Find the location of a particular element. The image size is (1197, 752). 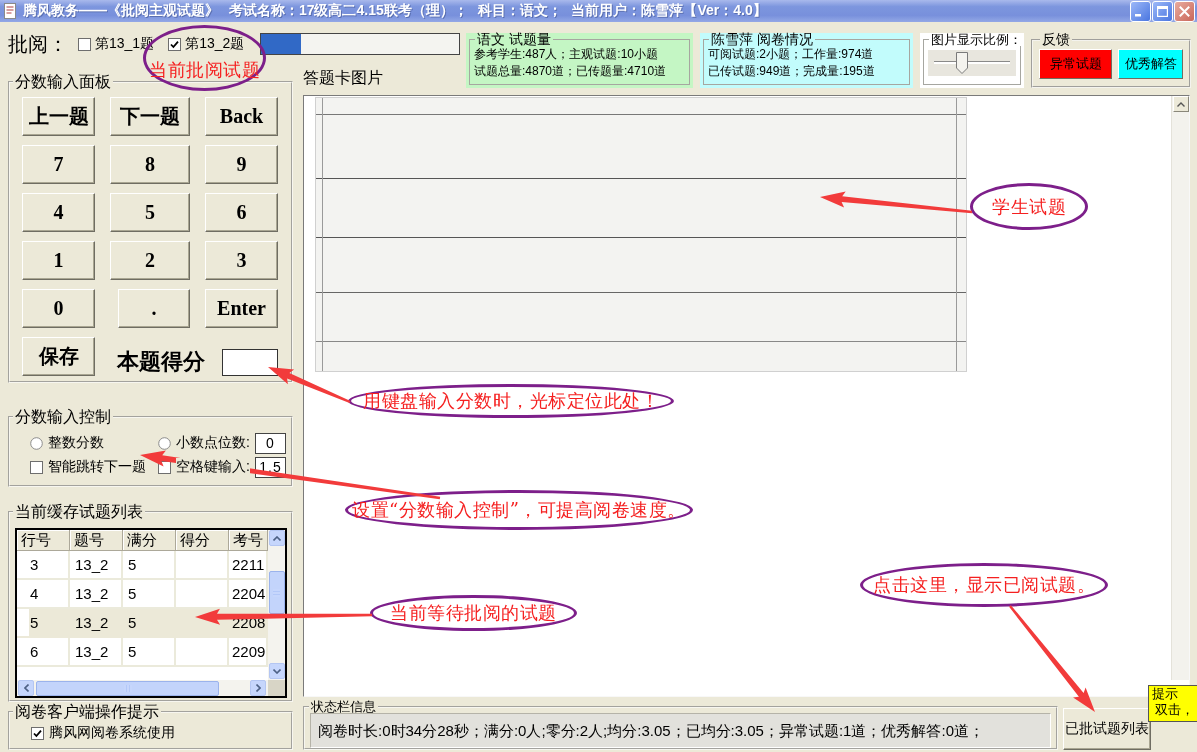

close-icon is located at coordinates (1184, 11).